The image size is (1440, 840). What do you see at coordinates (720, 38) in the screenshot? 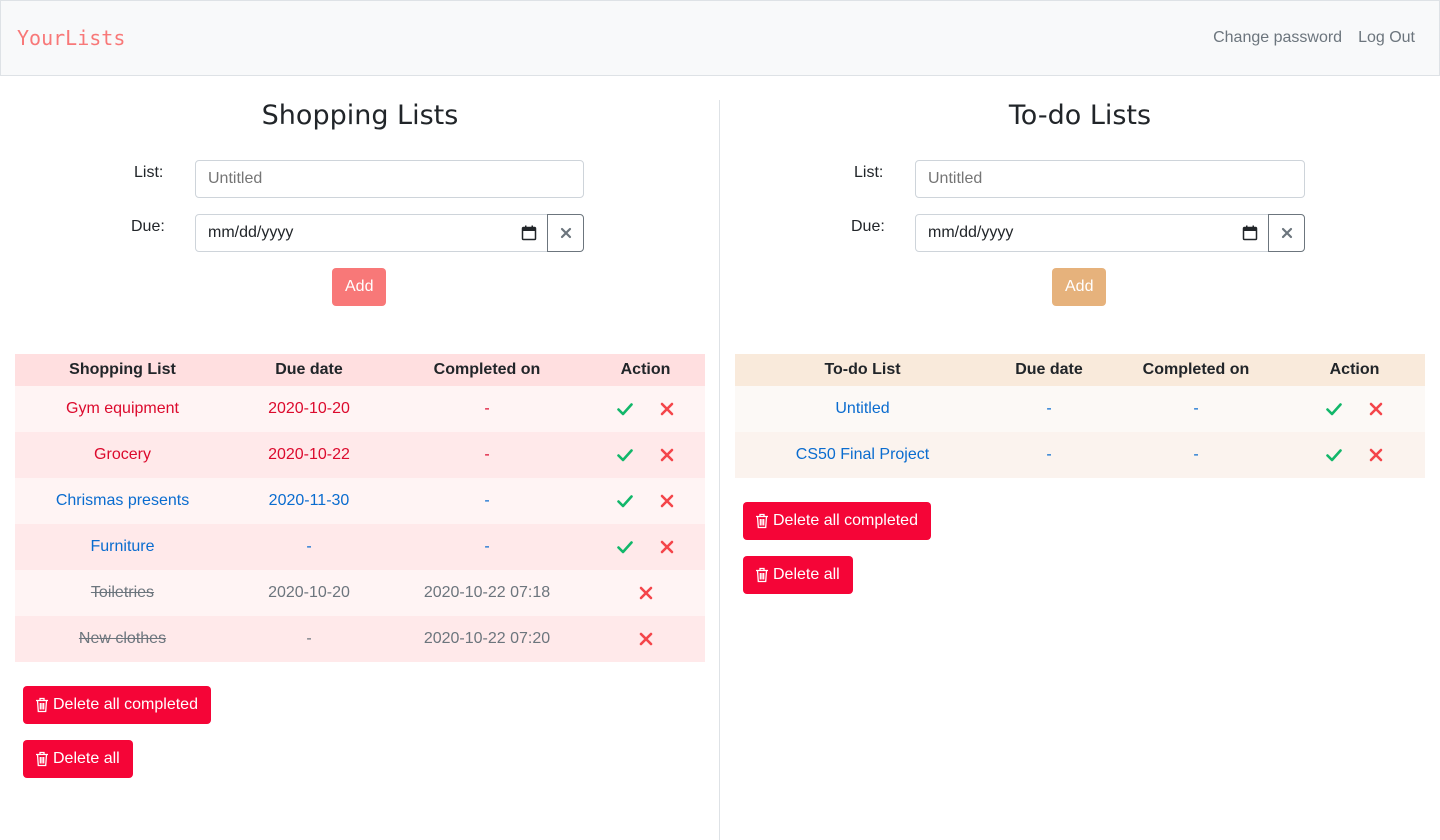
I see `navbar: YourLists Change password Log Out` at bounding box center [720, 38].